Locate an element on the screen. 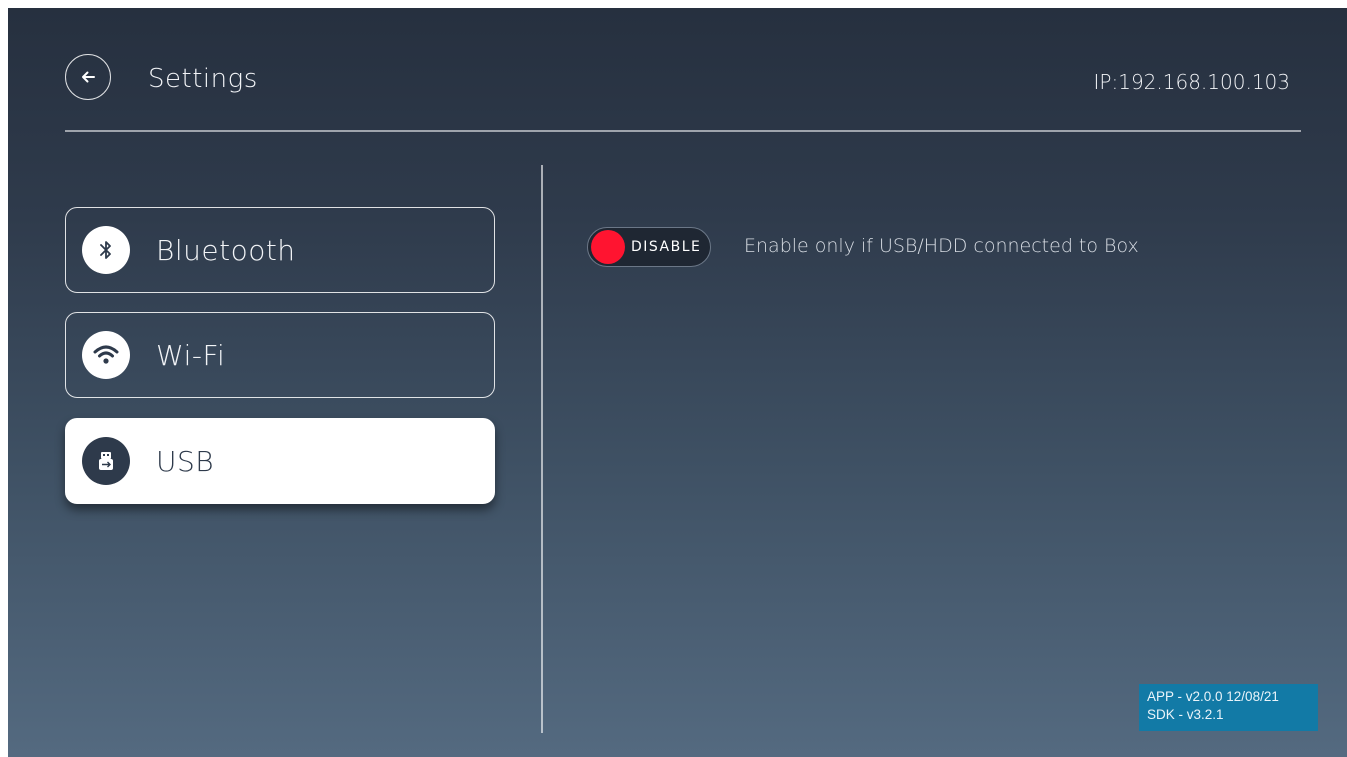 This screenshot has width=1347, height=757. wifi-icon-badge is located at coordinates (106, 355).